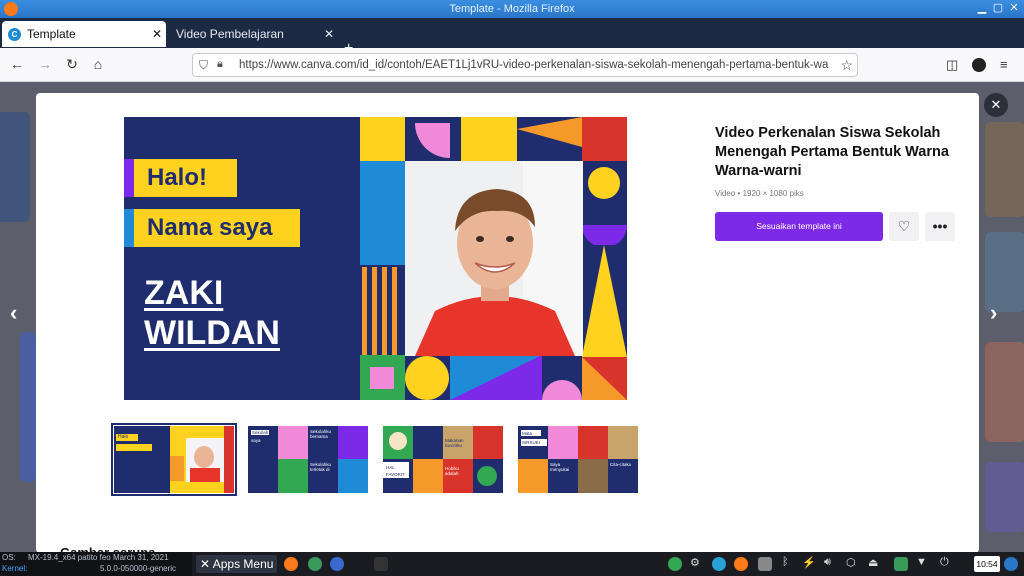 The image size is (1024, 576). I want to click on mx-logo-icon: ✕, so click(206, 564).